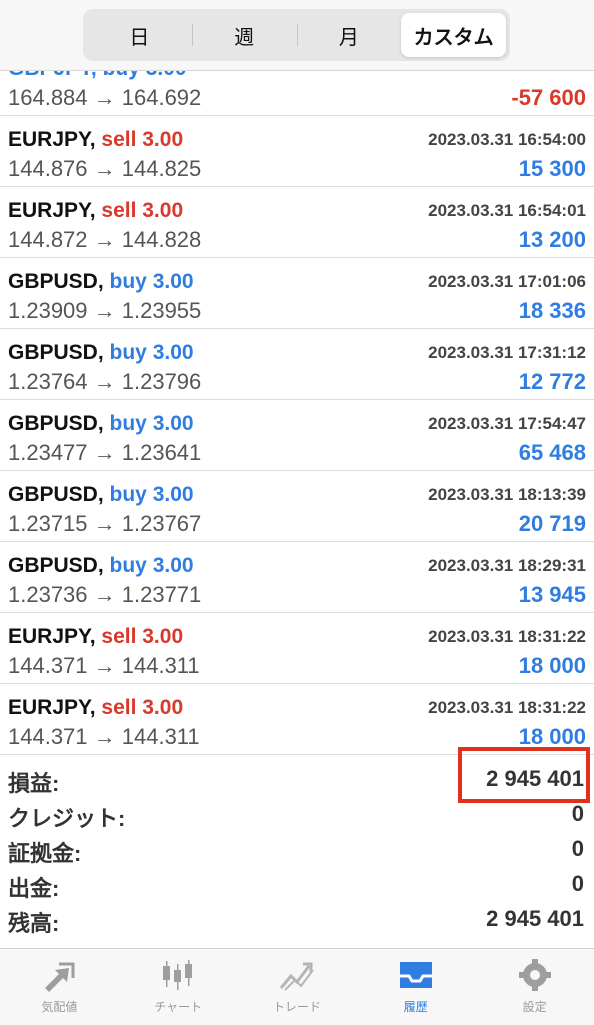 The height and width of the screenshot is (1025, 594). Describe the element at coordinates (105, 452) in the screenshot. I see `trade-prices: 1.23477 → 1.23641` at that location.